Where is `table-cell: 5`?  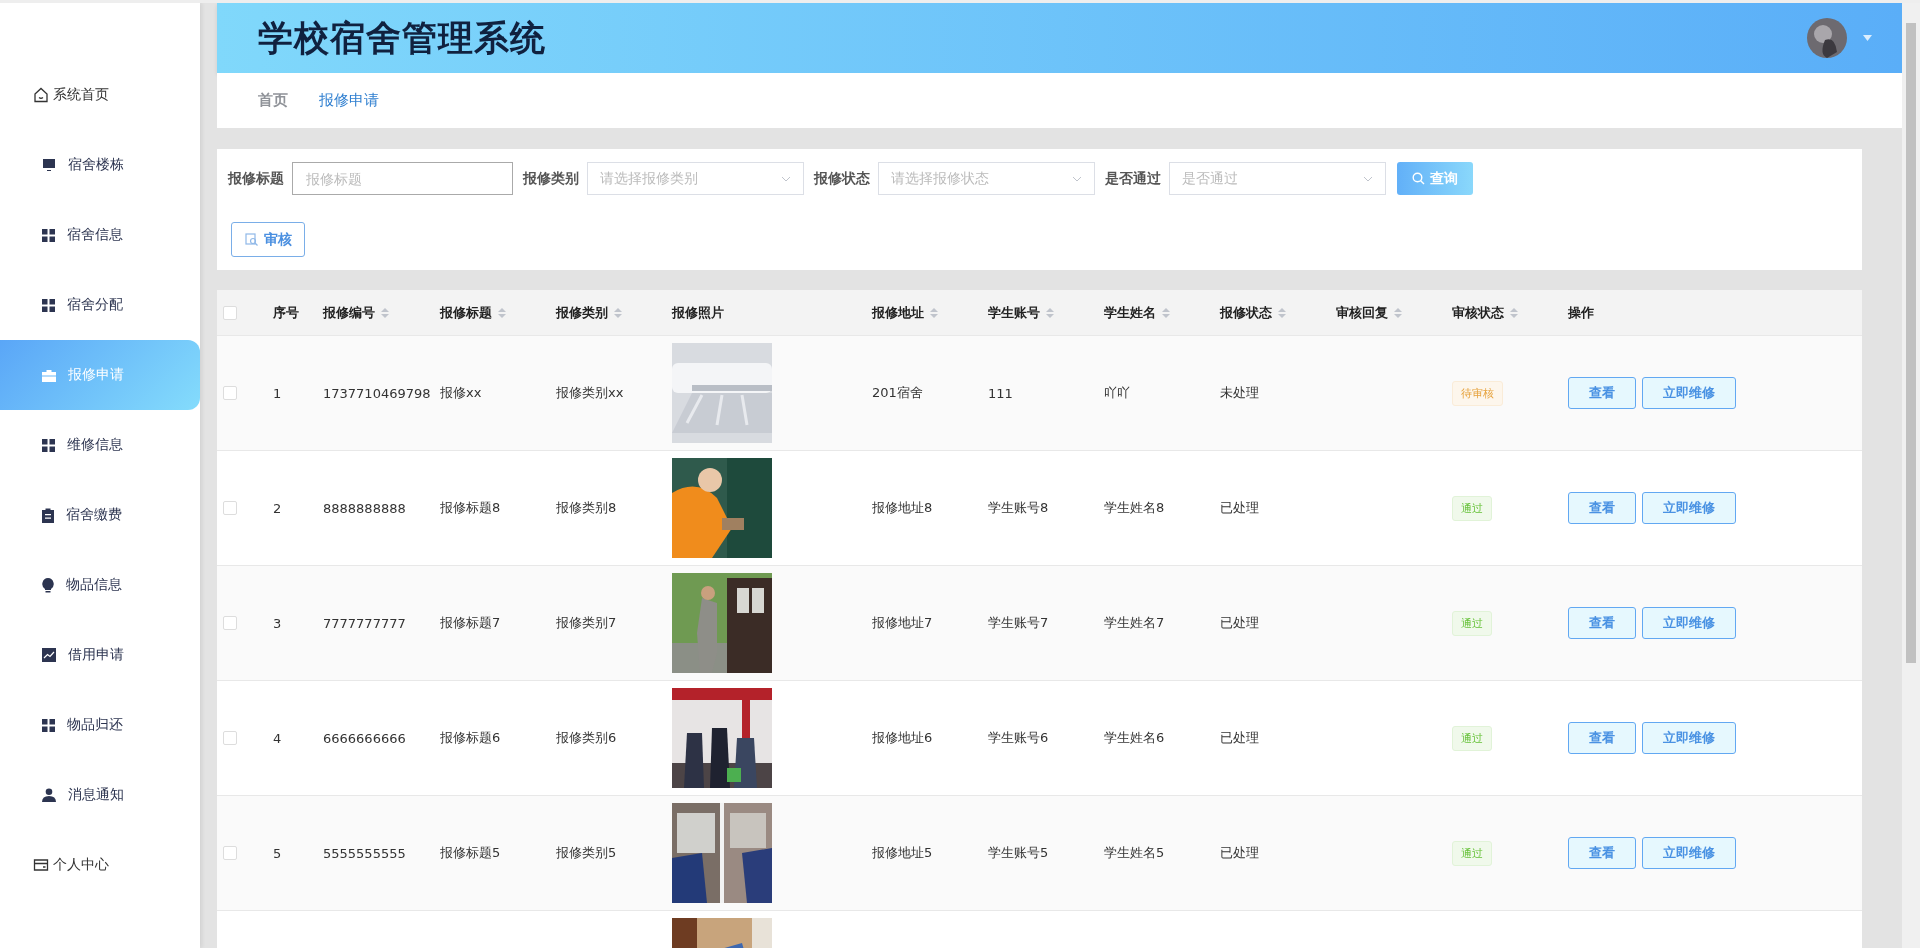 table-cell: 5 is located at coordinates (277, 853).